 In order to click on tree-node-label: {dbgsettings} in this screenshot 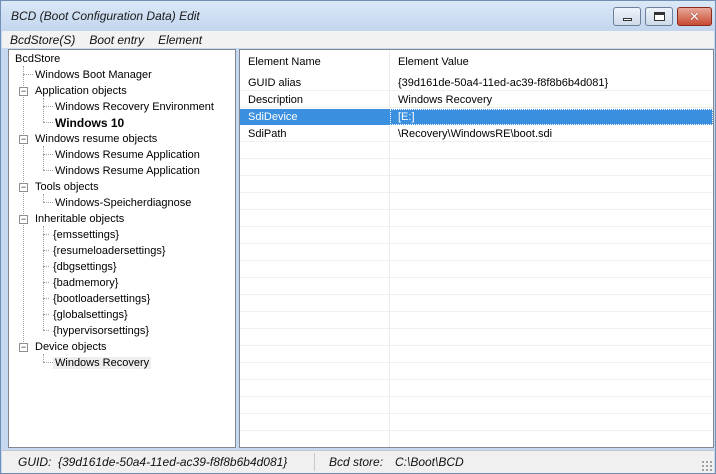, I will do `click(85, 267)`.